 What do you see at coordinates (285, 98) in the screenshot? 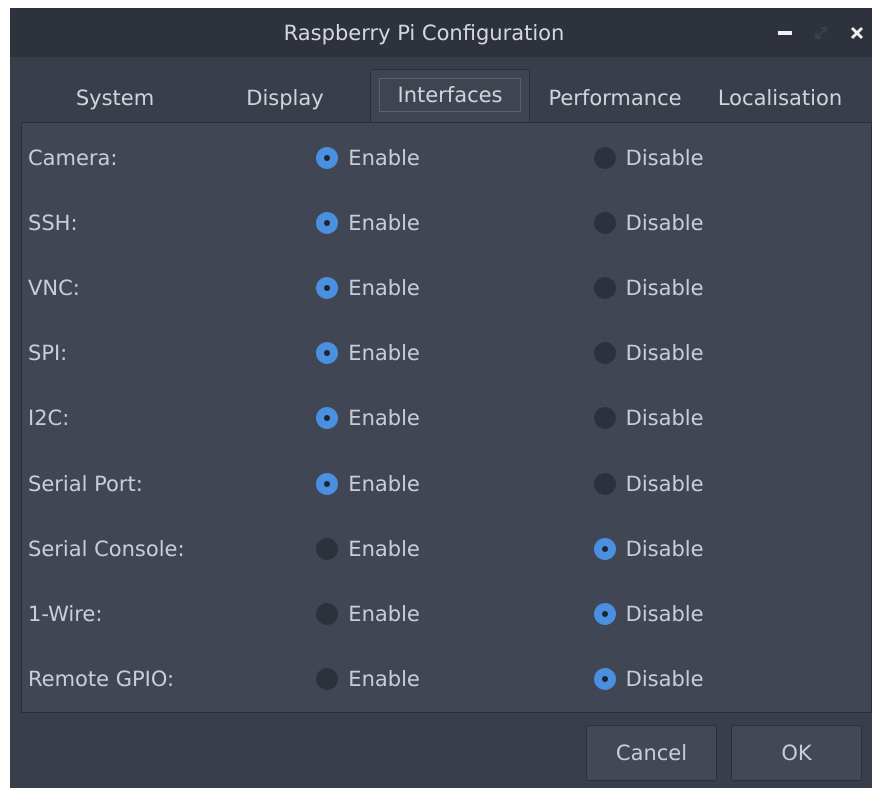
I see `tab: Display` at bounding box center [285, 98].